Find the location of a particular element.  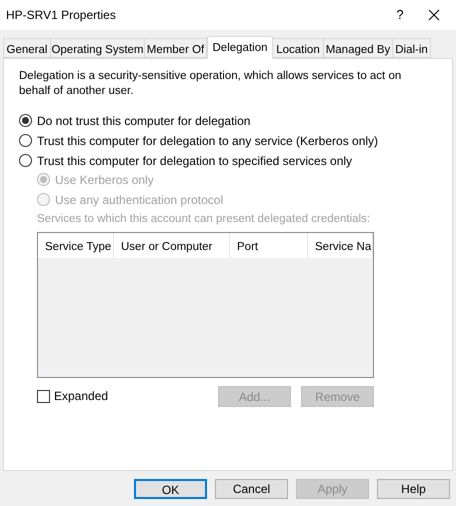

radio-label: Trust this computer for delegation to any service (Kerberos only) is located at coordinates (207, 141).